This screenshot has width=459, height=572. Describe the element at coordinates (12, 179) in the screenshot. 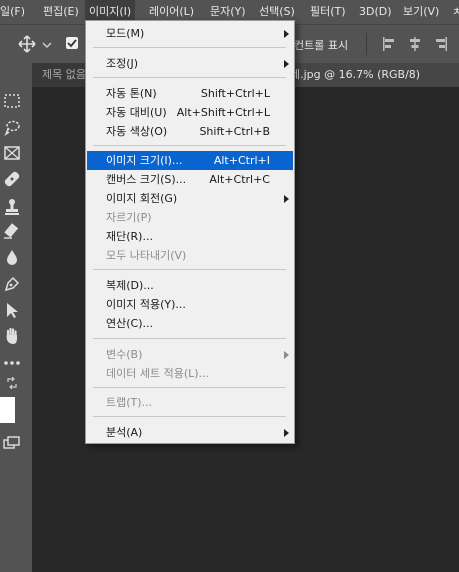

I see `healing-brush-icon` at that location.